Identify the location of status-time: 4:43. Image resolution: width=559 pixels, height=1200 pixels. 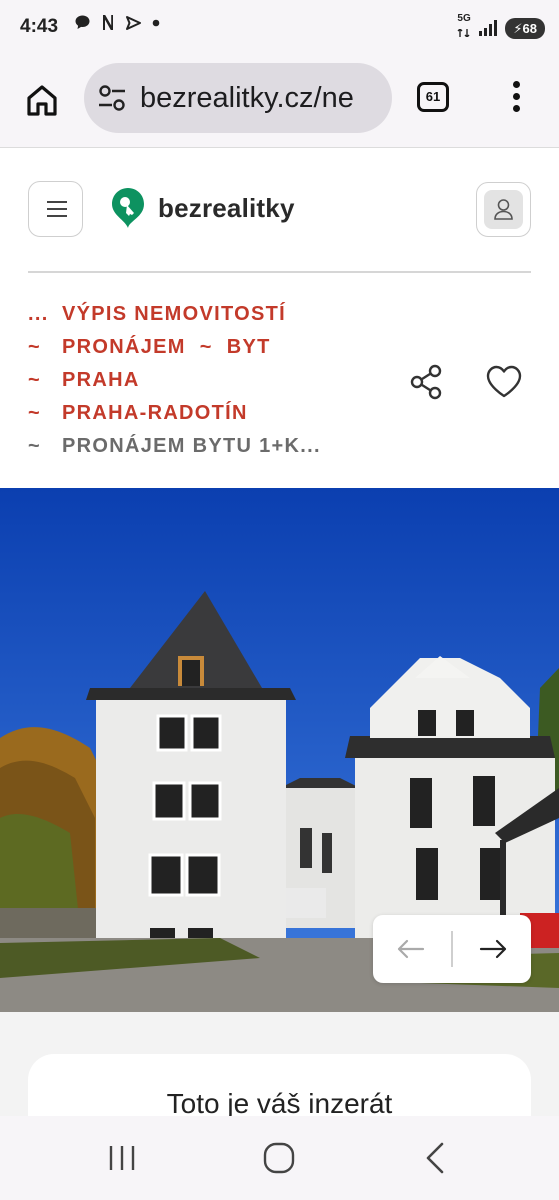
(39, 26).